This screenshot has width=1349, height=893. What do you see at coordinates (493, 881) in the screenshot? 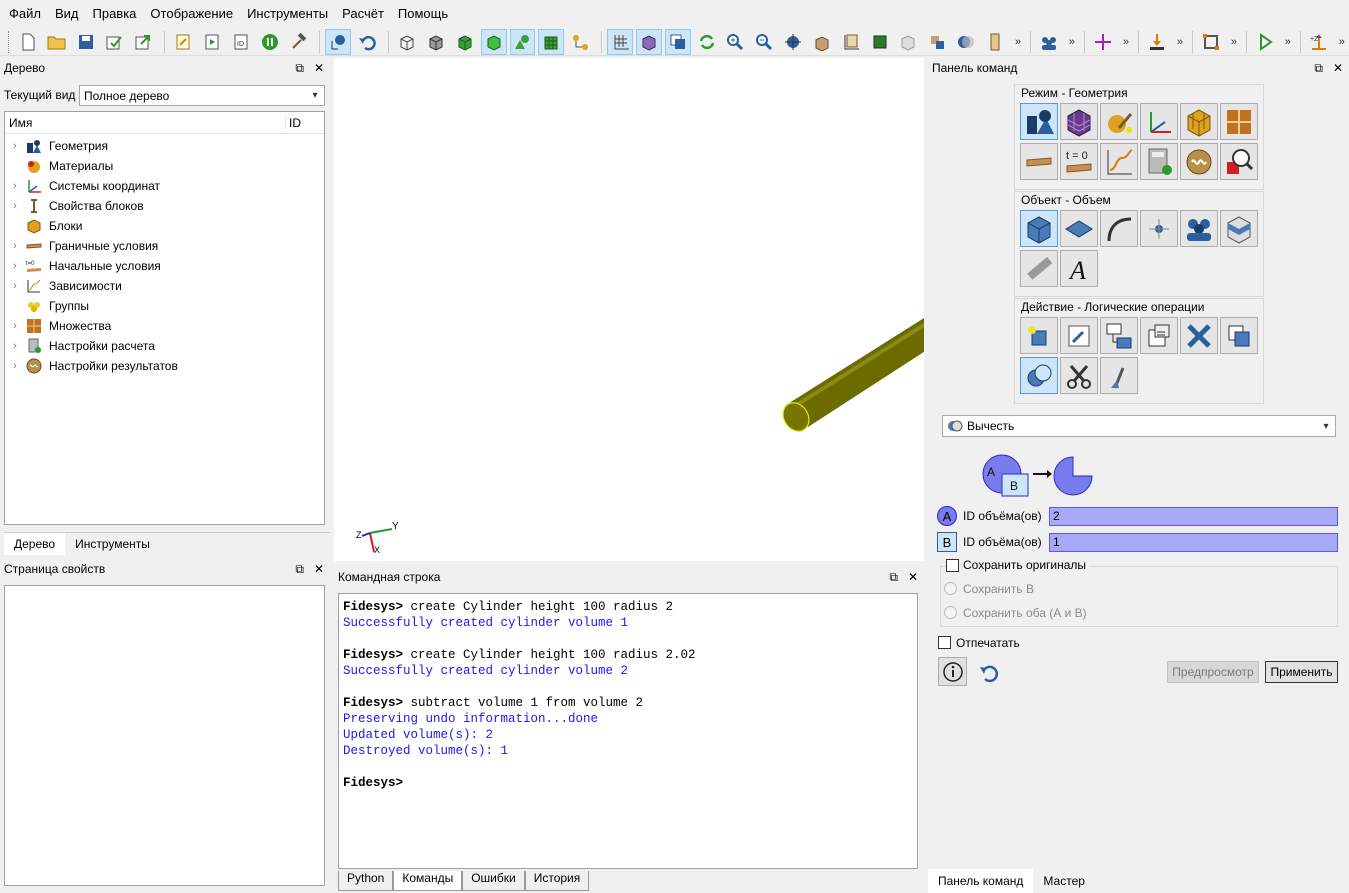
I see `tab-errors: Ошибки` at bounding box center [493, 881].